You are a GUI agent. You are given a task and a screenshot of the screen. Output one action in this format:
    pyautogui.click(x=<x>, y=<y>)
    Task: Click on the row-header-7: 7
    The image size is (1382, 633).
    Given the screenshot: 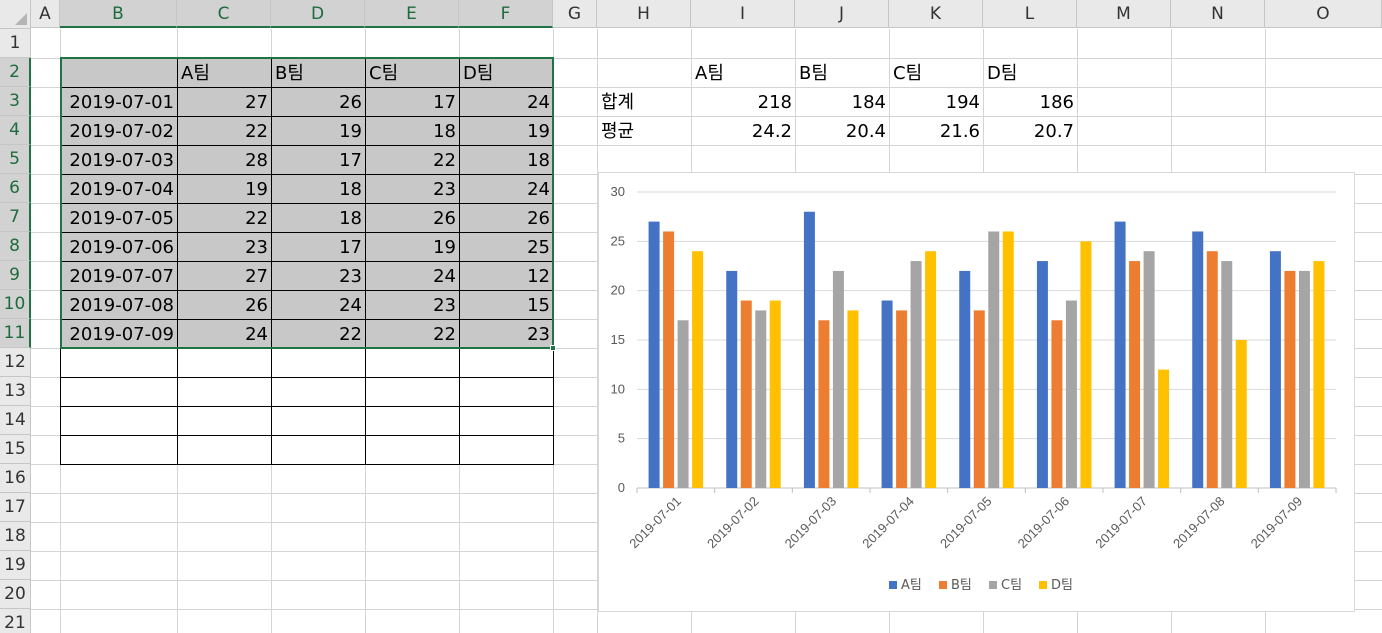 What is the action you would take?
    pyautogui.click(x=15, y=217)
    